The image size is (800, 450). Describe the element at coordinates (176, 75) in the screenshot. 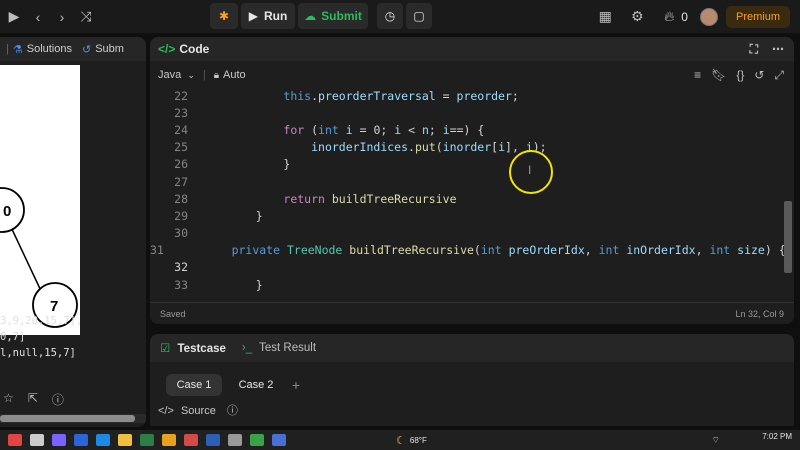

I see `language-select: Java ⌄` at that location.